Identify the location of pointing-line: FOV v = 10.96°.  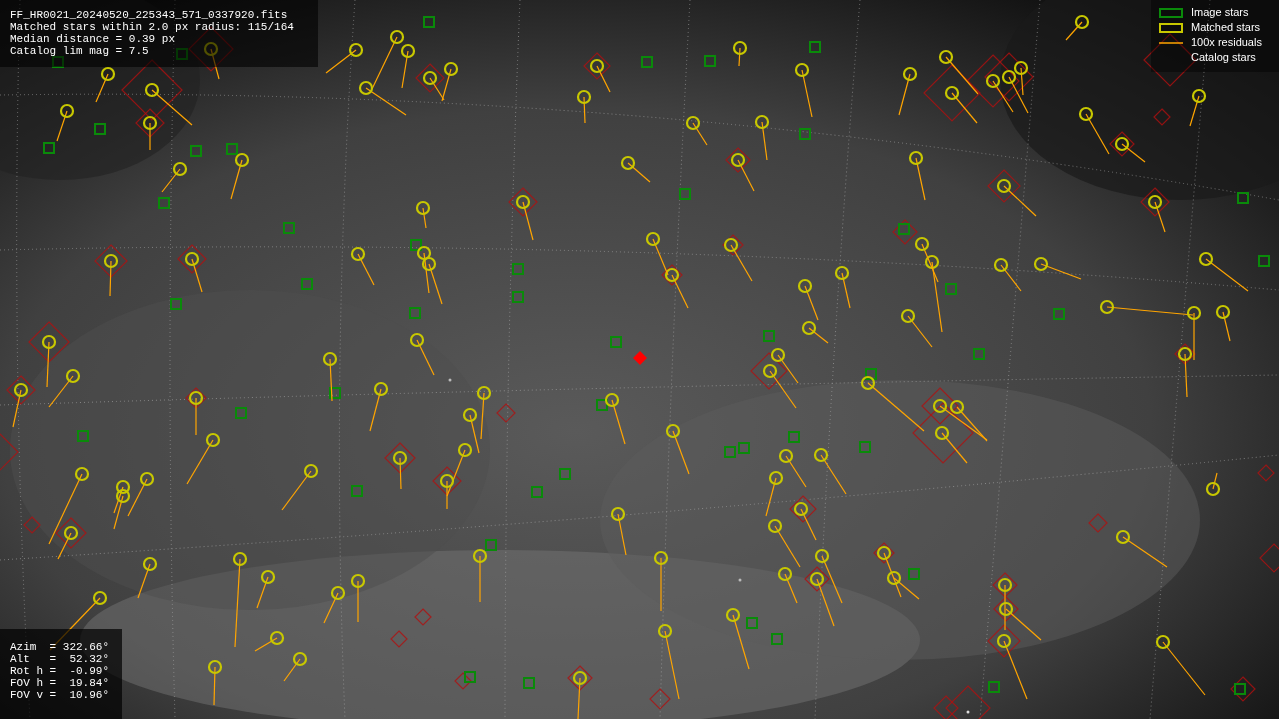
(60, 695).